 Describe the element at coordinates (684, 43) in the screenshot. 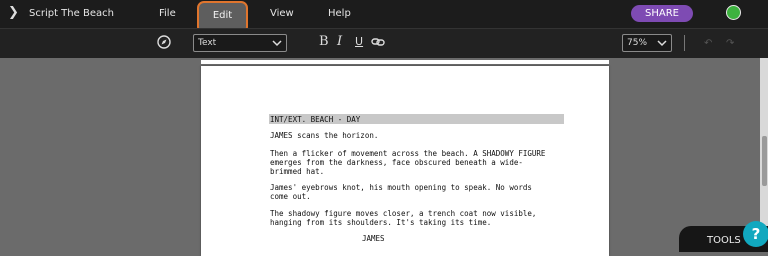

I see `toolbar-divider` at that location.